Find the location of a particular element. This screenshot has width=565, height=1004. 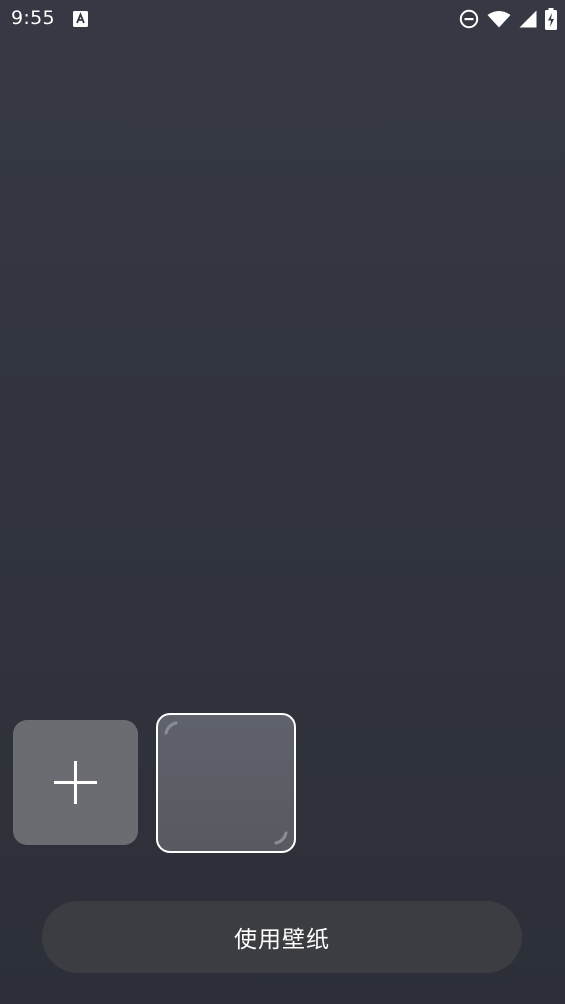

cellular-signal-icon is located at coordinates (528, 19).